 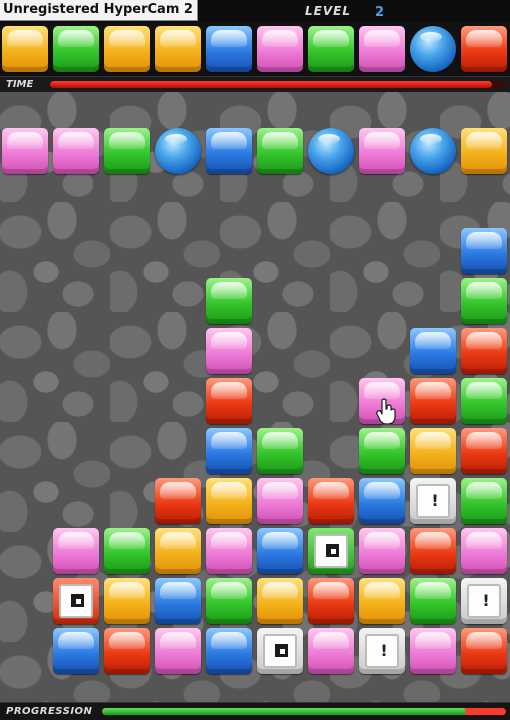 I want to click on next-row-preview, so click(x=255, y=49).